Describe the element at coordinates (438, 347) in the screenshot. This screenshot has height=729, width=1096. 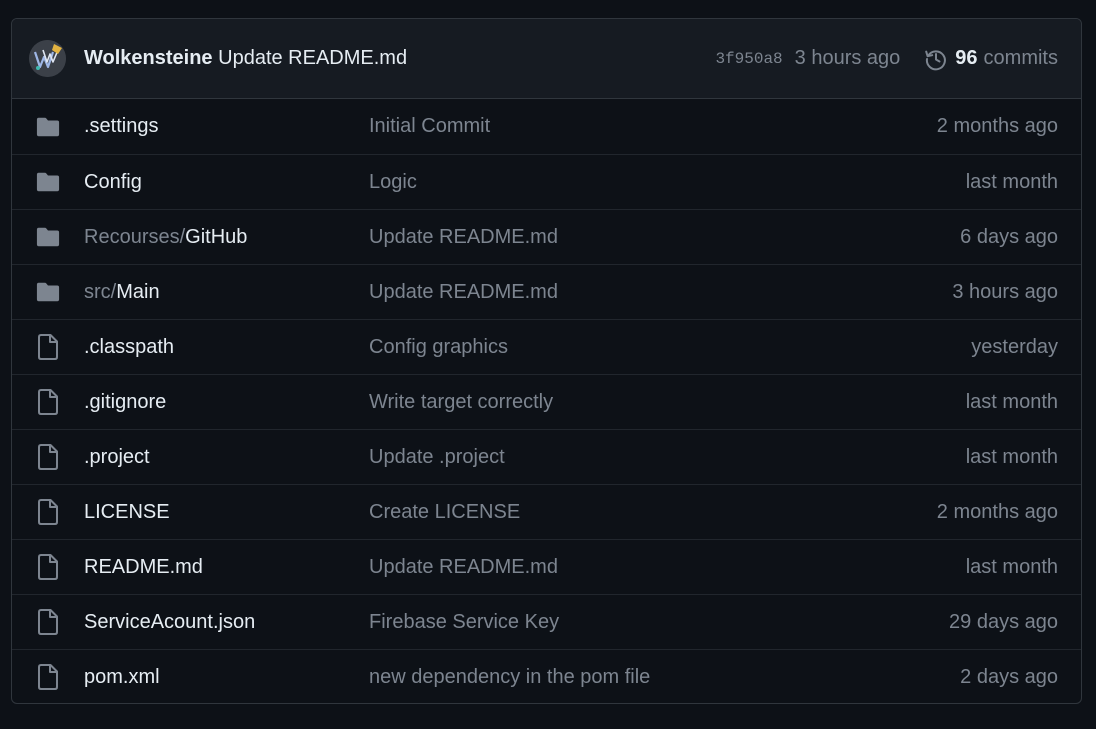
I see `file-commit-message-link: Config graphics` at that location.